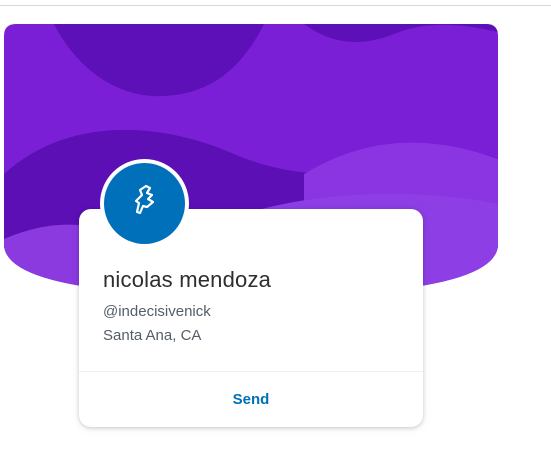  Describe the element at coordinates (275, 5) in the screenshot. I see `top-divider` at that location.